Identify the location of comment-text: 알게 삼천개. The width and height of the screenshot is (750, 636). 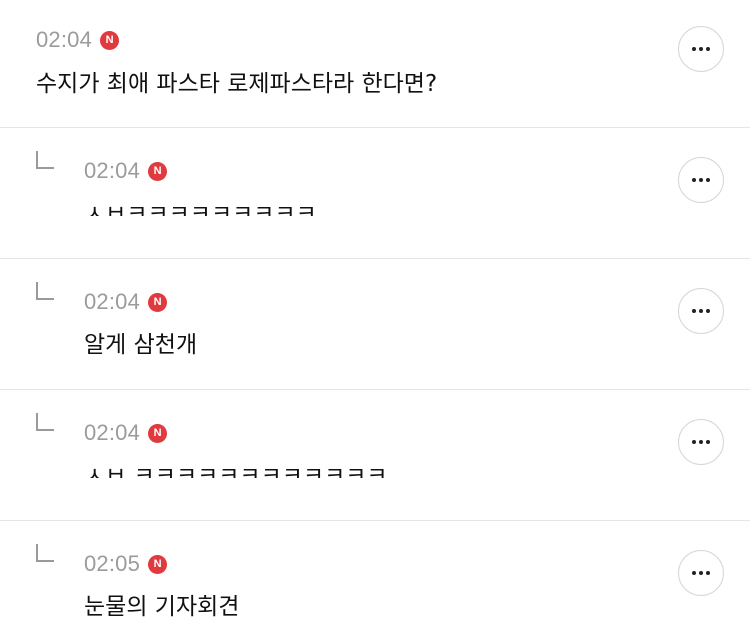
(141, 345).